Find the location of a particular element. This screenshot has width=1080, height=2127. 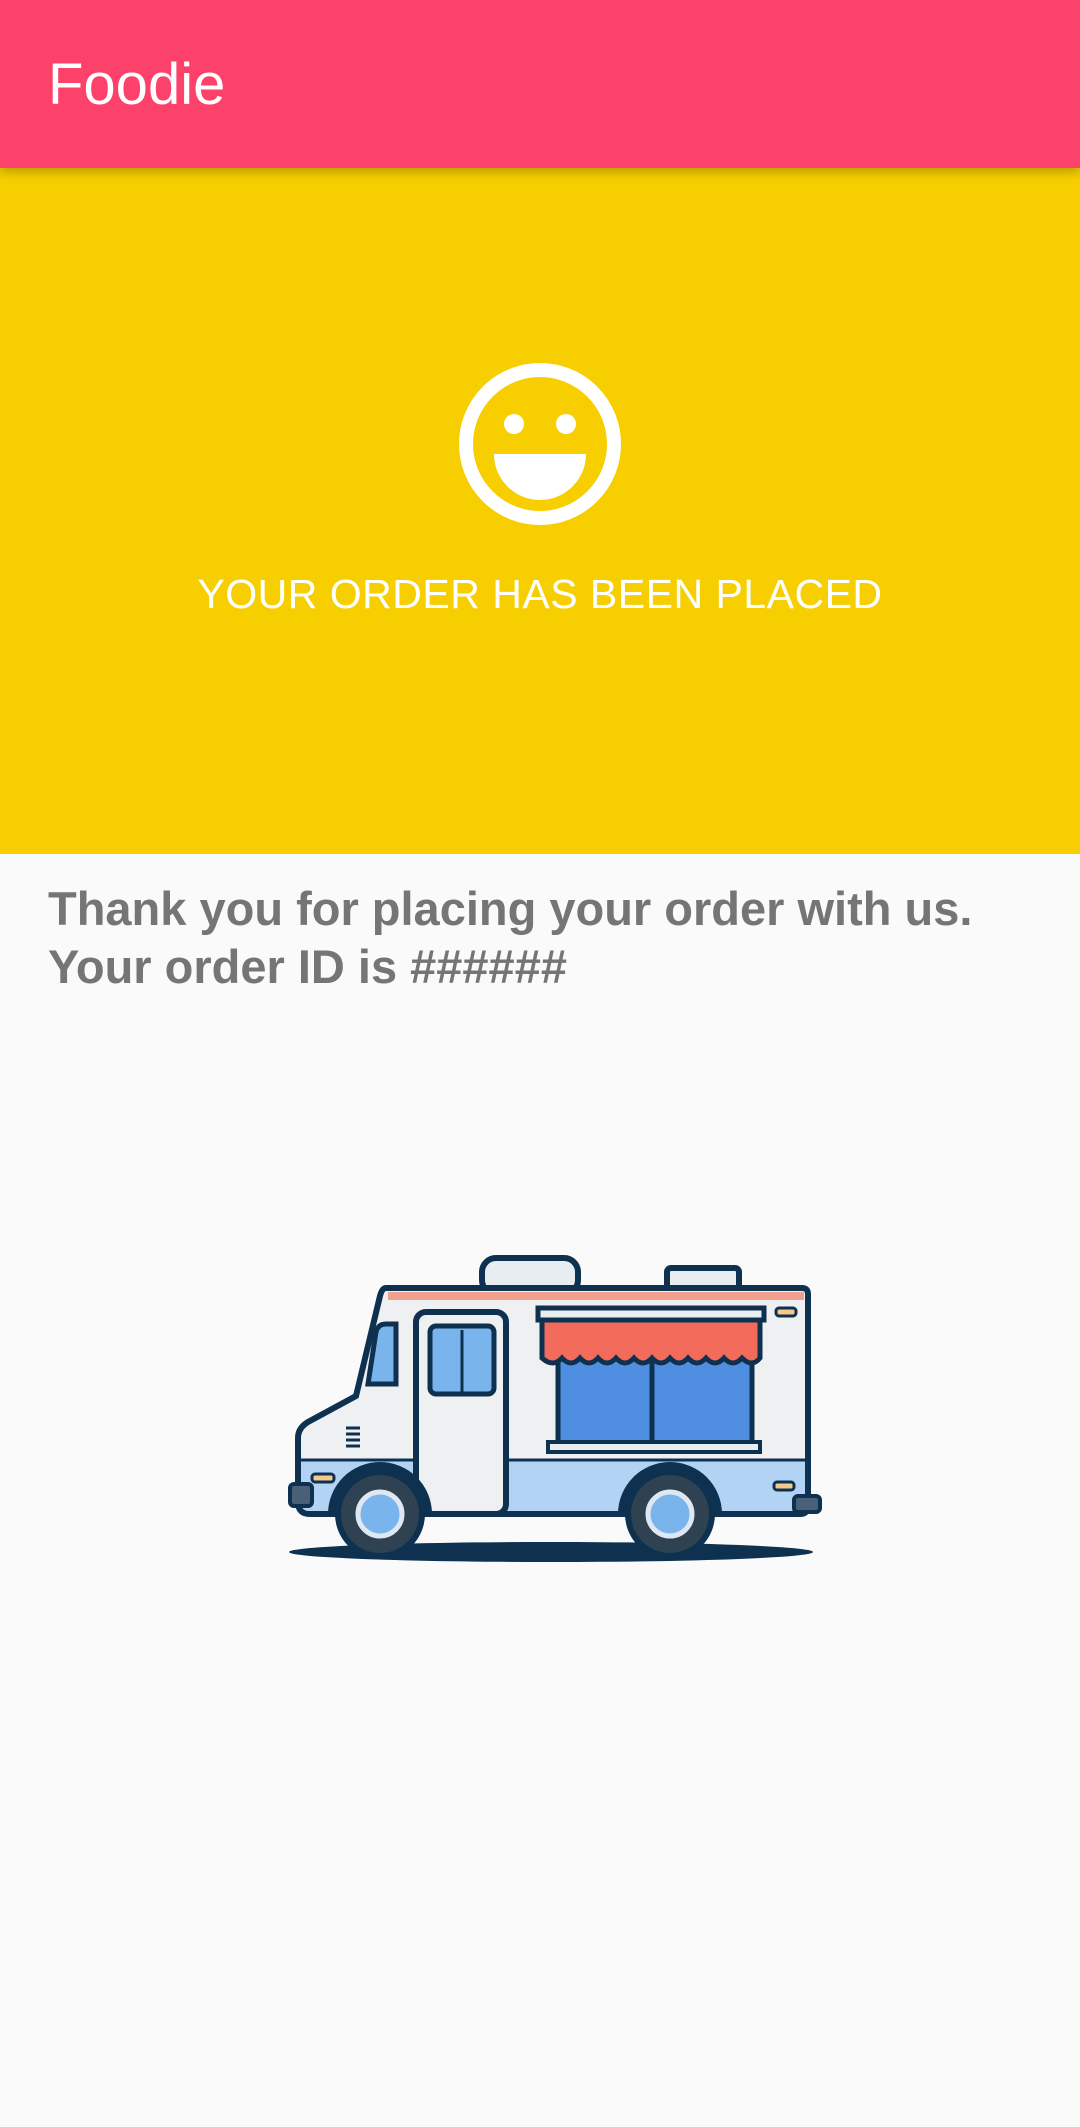

order-id-line: Your order ID is ###### is located at coordinates (307, 966).